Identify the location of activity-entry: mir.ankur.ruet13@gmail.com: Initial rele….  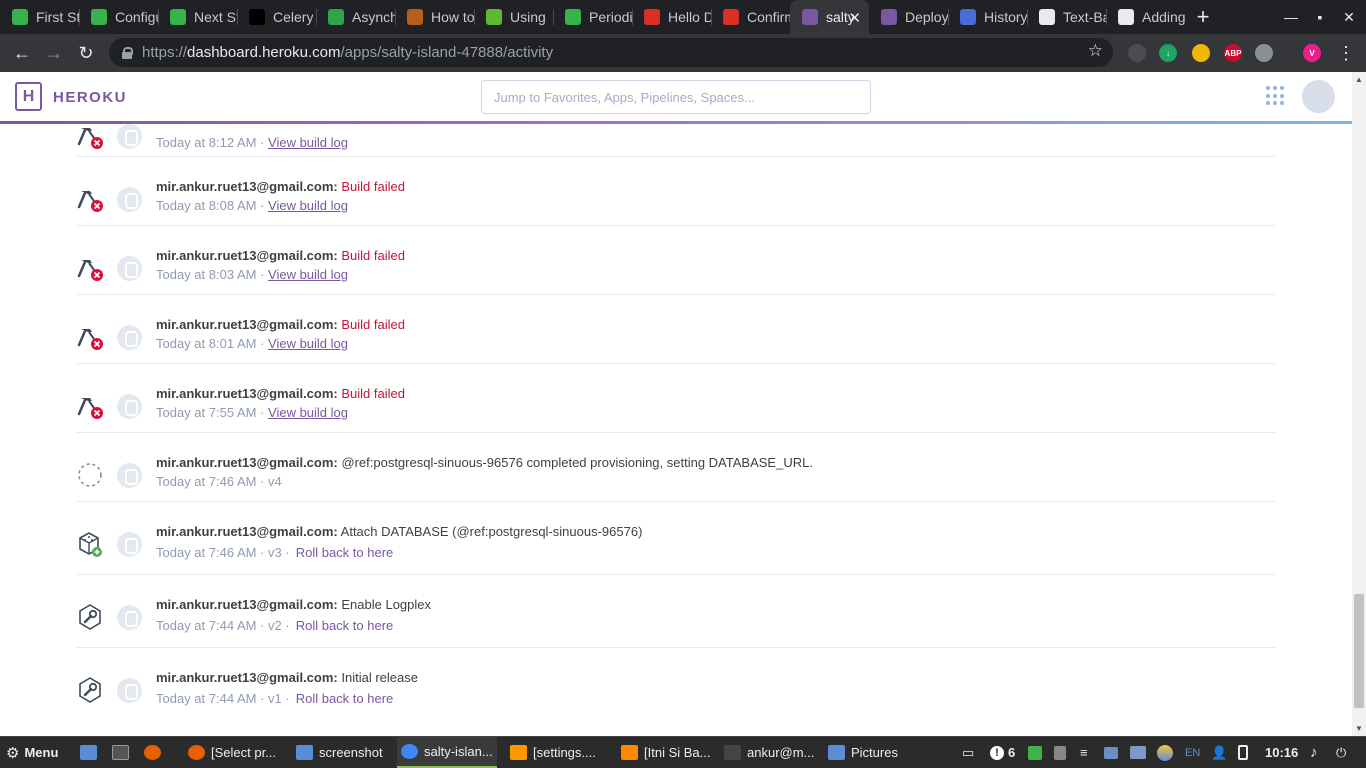
(676, 684).